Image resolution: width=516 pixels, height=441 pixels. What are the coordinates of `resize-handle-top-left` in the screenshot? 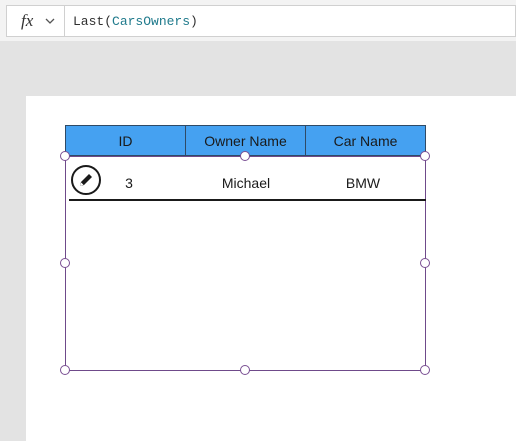 It's located at (65, 156).